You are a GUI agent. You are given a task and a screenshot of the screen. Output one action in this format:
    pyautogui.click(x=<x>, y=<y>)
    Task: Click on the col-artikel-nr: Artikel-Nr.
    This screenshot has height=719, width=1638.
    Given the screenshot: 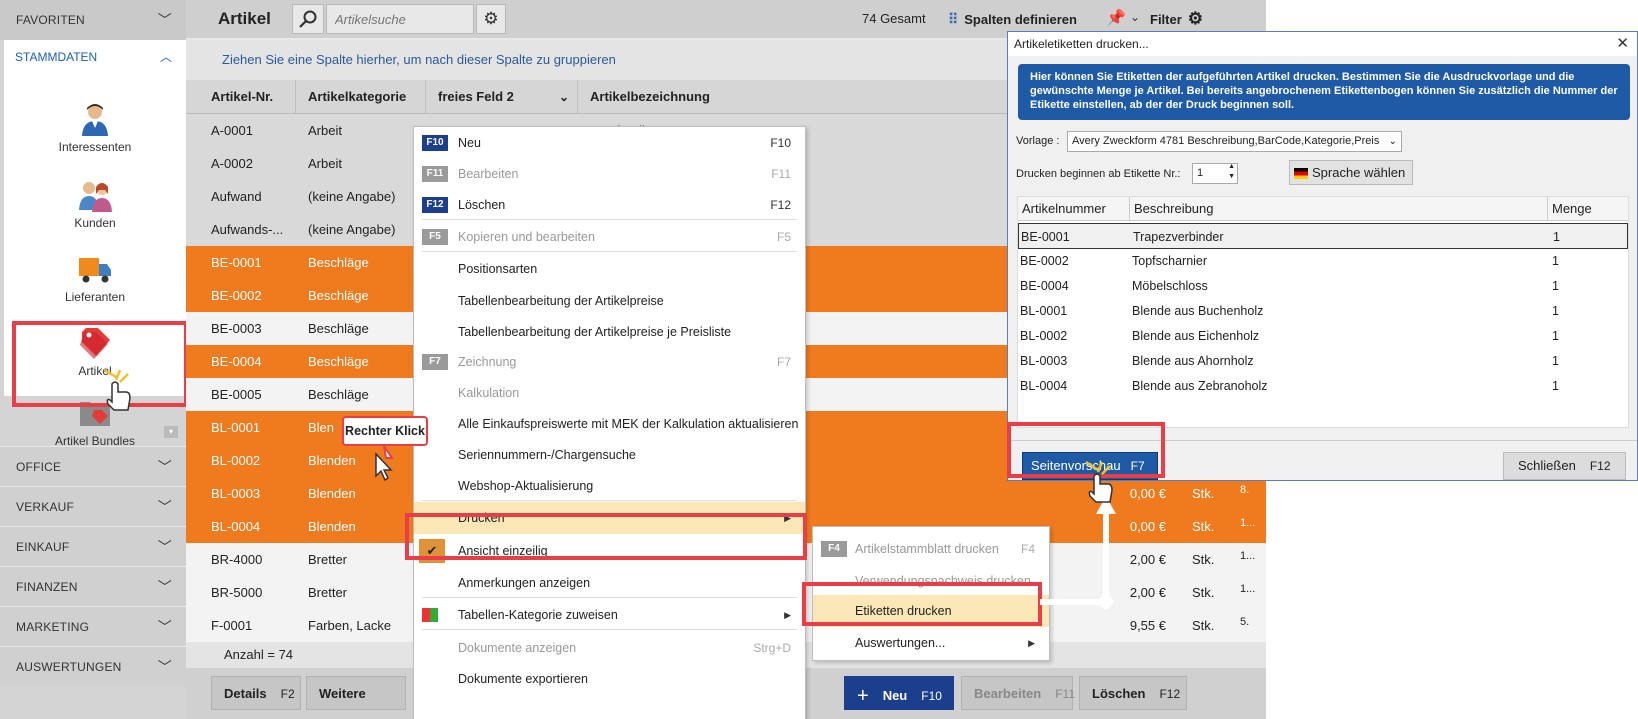 What is the action you would take?
    pyautogui.click(x=241, y=97)
    